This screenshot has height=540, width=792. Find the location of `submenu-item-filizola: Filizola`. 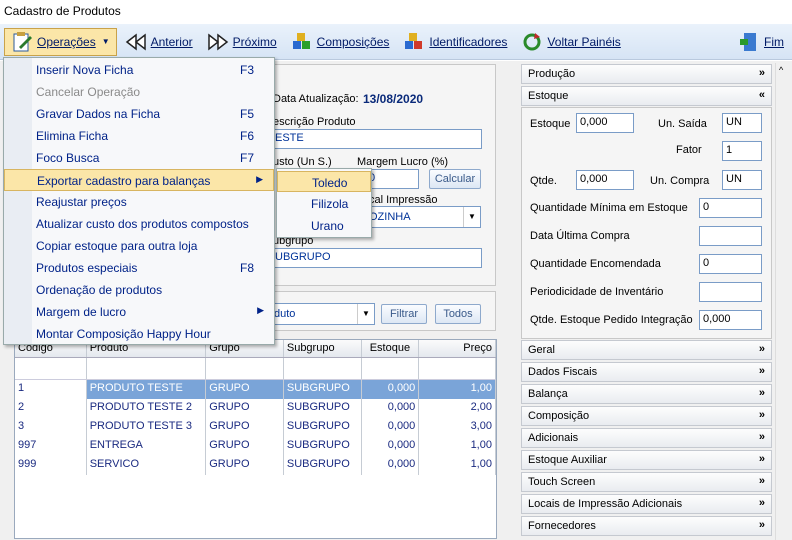

submenu-item-filizola: Filizola is located at coordinates (324, 203).